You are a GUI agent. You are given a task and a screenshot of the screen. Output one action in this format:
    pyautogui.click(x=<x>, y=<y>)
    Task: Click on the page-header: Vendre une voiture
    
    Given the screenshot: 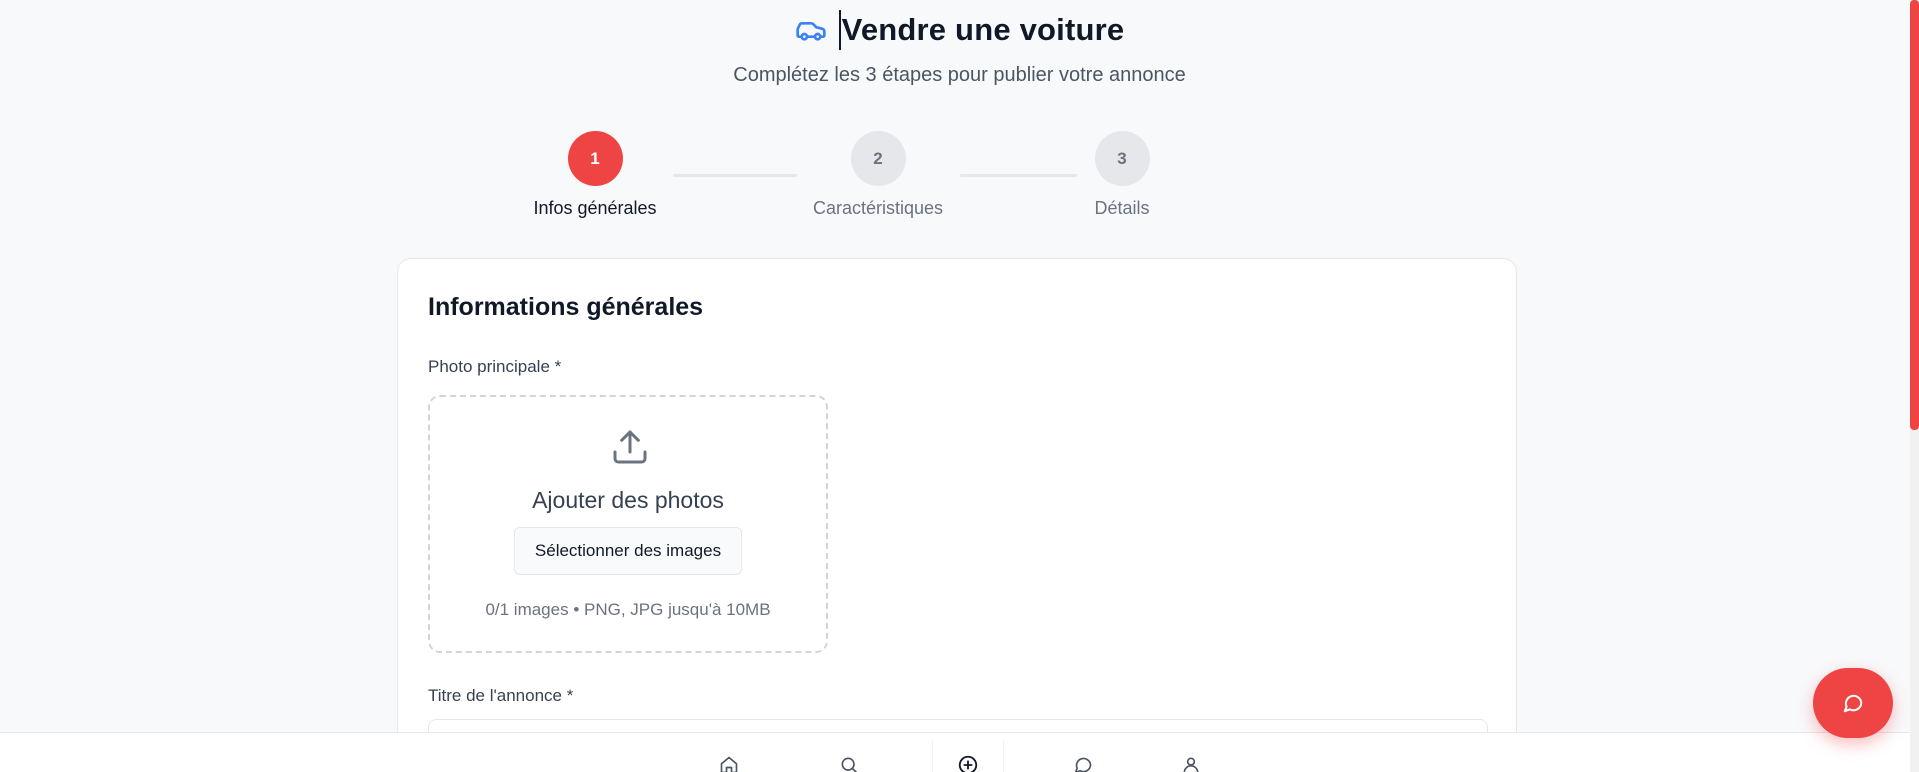 What is the action you would take?
    pyautogui.click(x=959, y=30)
    